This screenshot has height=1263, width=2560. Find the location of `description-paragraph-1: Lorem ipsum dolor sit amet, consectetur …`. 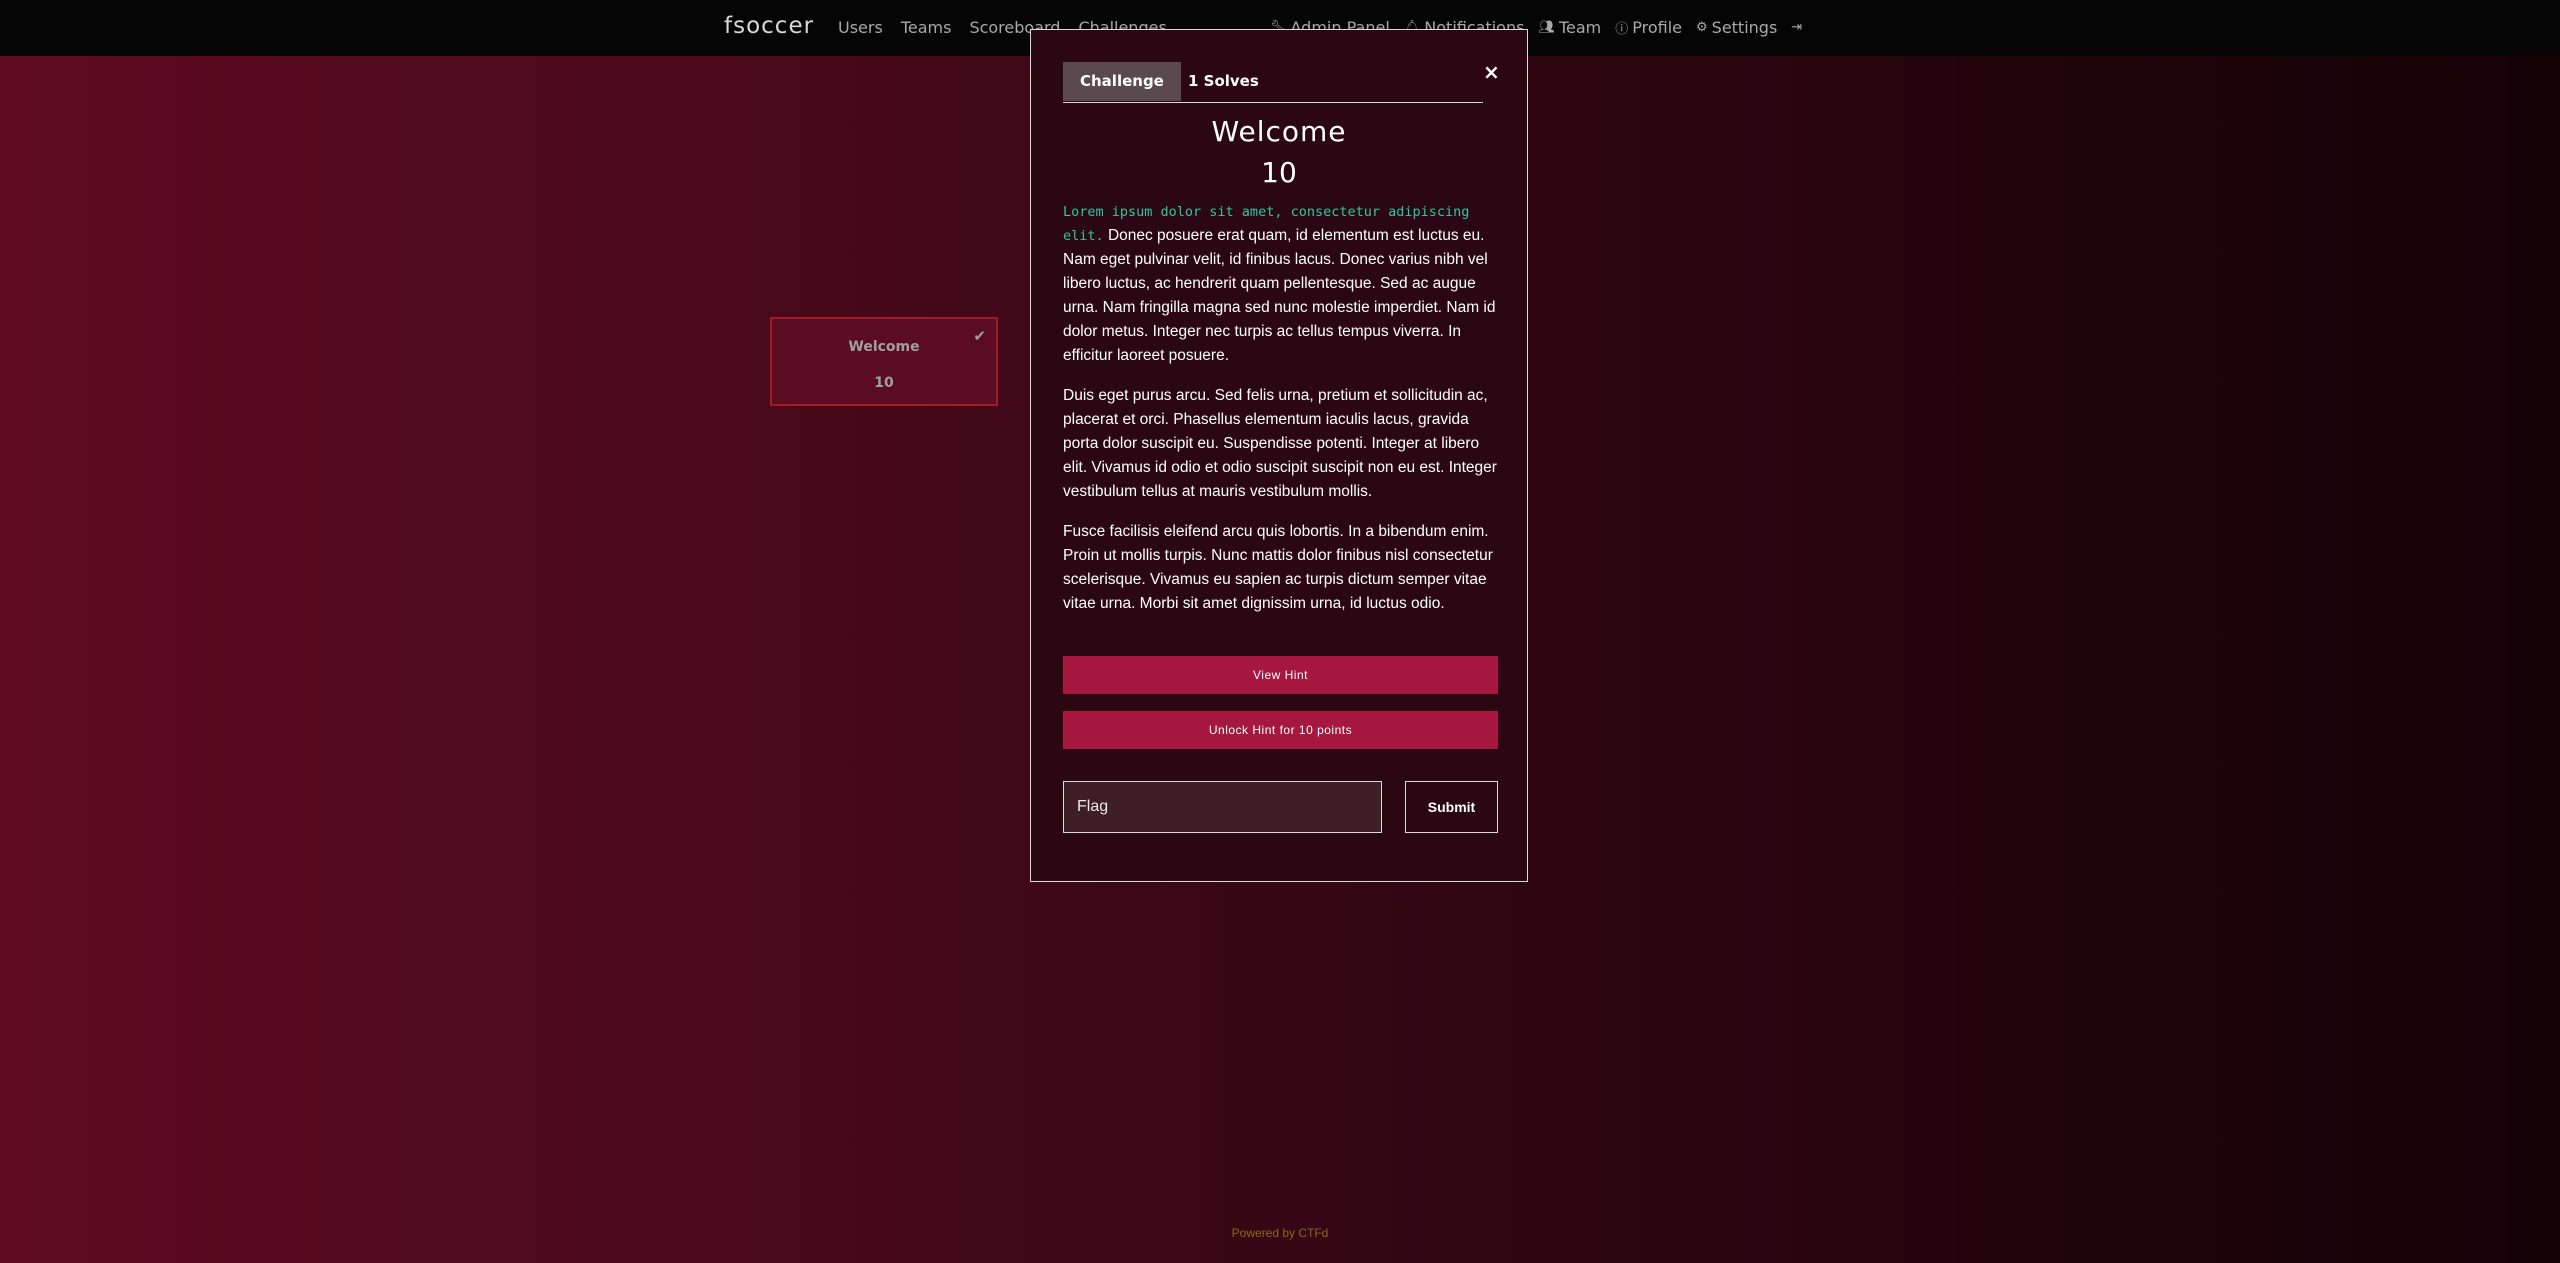

description-paragraph-1: Lorem ipsum dolor sit amet, consectetur … is located at coordinates (1281, 284).